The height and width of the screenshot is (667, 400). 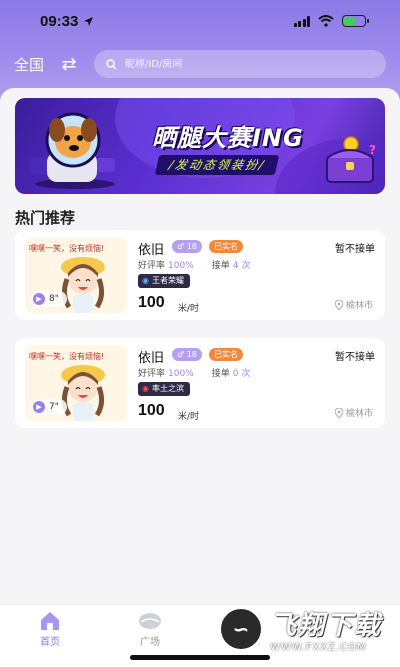 I want to click on astronaut-dog-illustration, so click(x=73, y=150).